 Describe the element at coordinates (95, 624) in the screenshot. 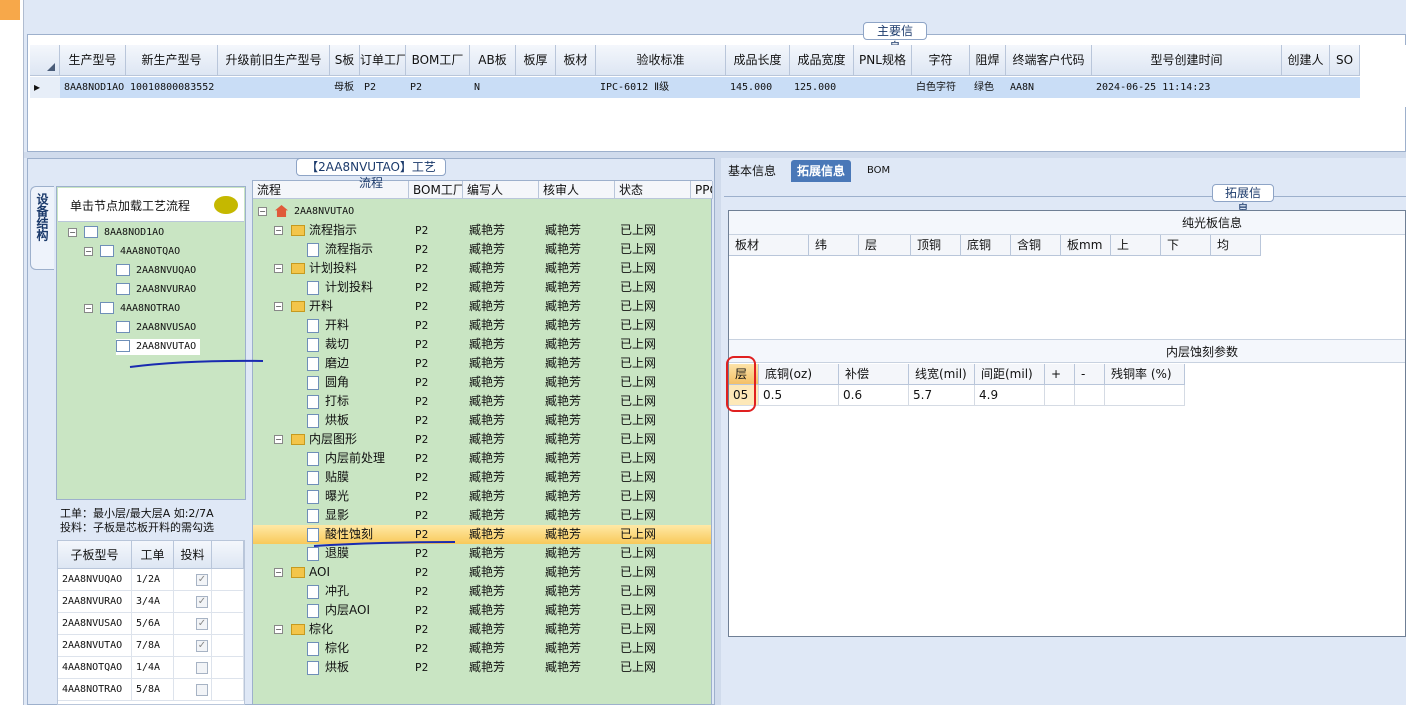

I see `sub-row-model: 2AA8NVUSAO` at that location.